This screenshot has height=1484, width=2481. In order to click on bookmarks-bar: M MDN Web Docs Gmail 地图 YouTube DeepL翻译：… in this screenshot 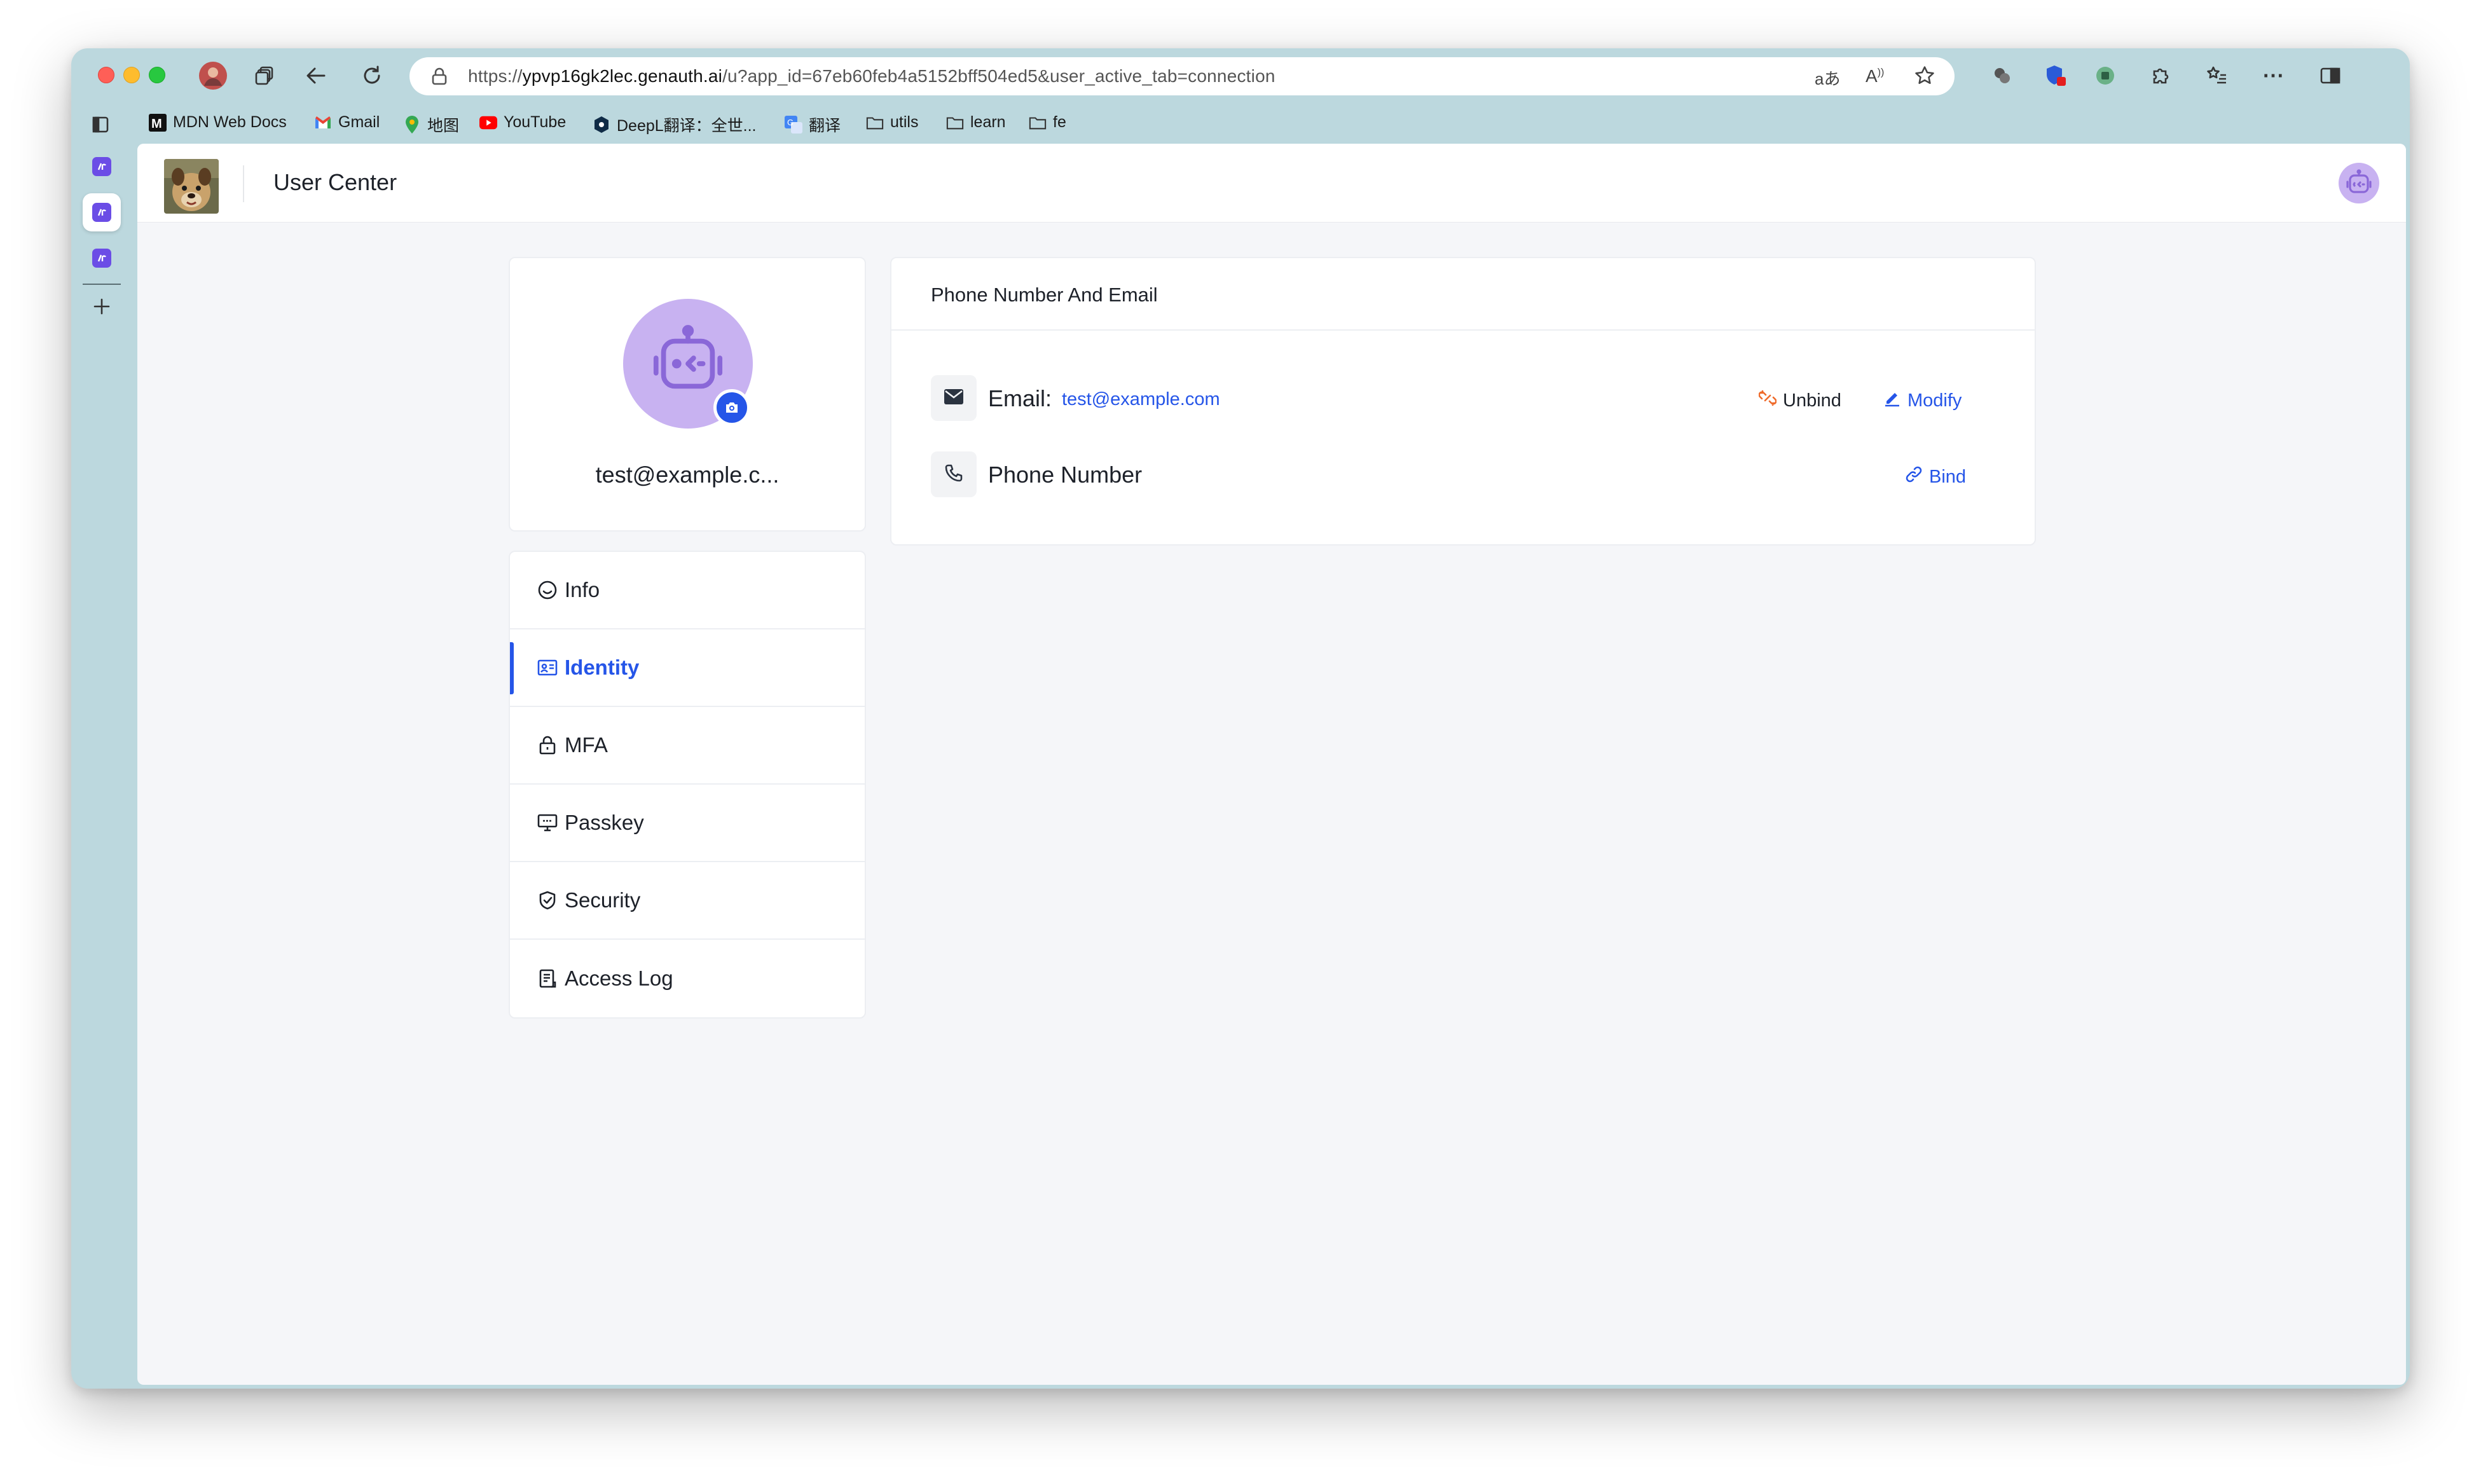, I will do `click(1240, 124)`.